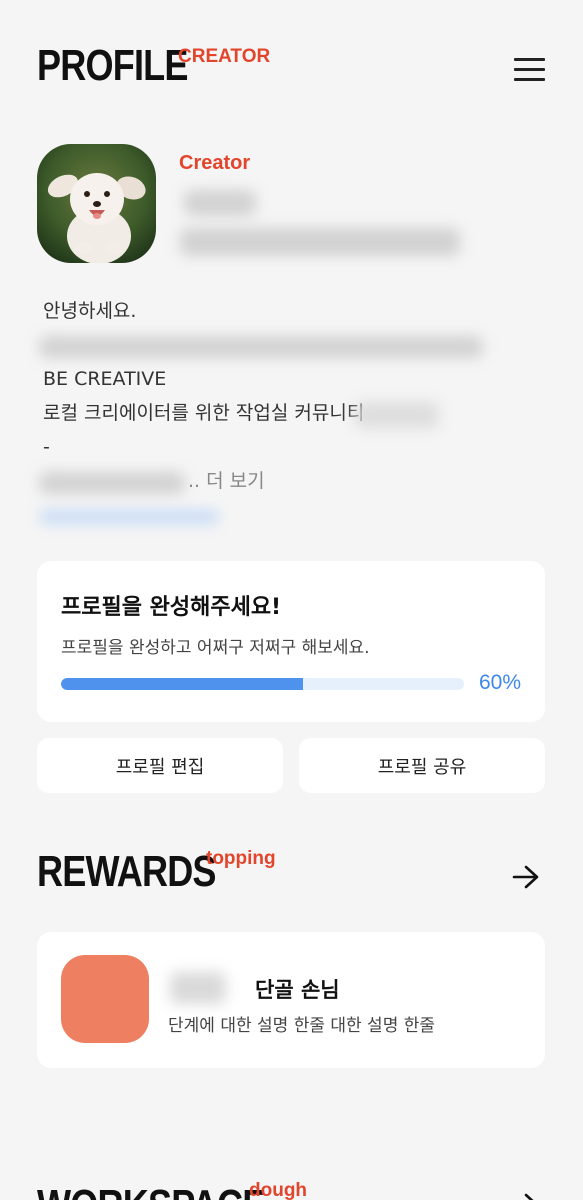 The image size is (583, 1200). Describe the element at coordinates (499, 682) in the screenshot. I see `completion-percent: 60%` at that location.